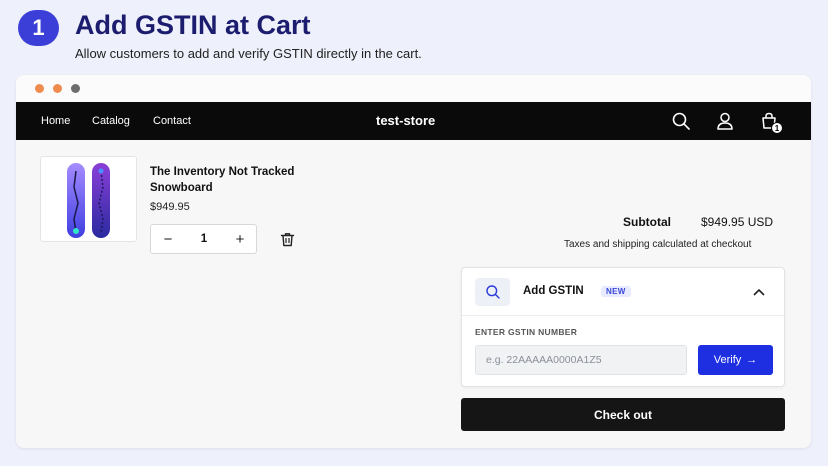 This screenshot has width=828, height=466. Describe the element at coordinates (647, 222) in the screenshot. I see `subtotal-label: Subtotal` at that location.